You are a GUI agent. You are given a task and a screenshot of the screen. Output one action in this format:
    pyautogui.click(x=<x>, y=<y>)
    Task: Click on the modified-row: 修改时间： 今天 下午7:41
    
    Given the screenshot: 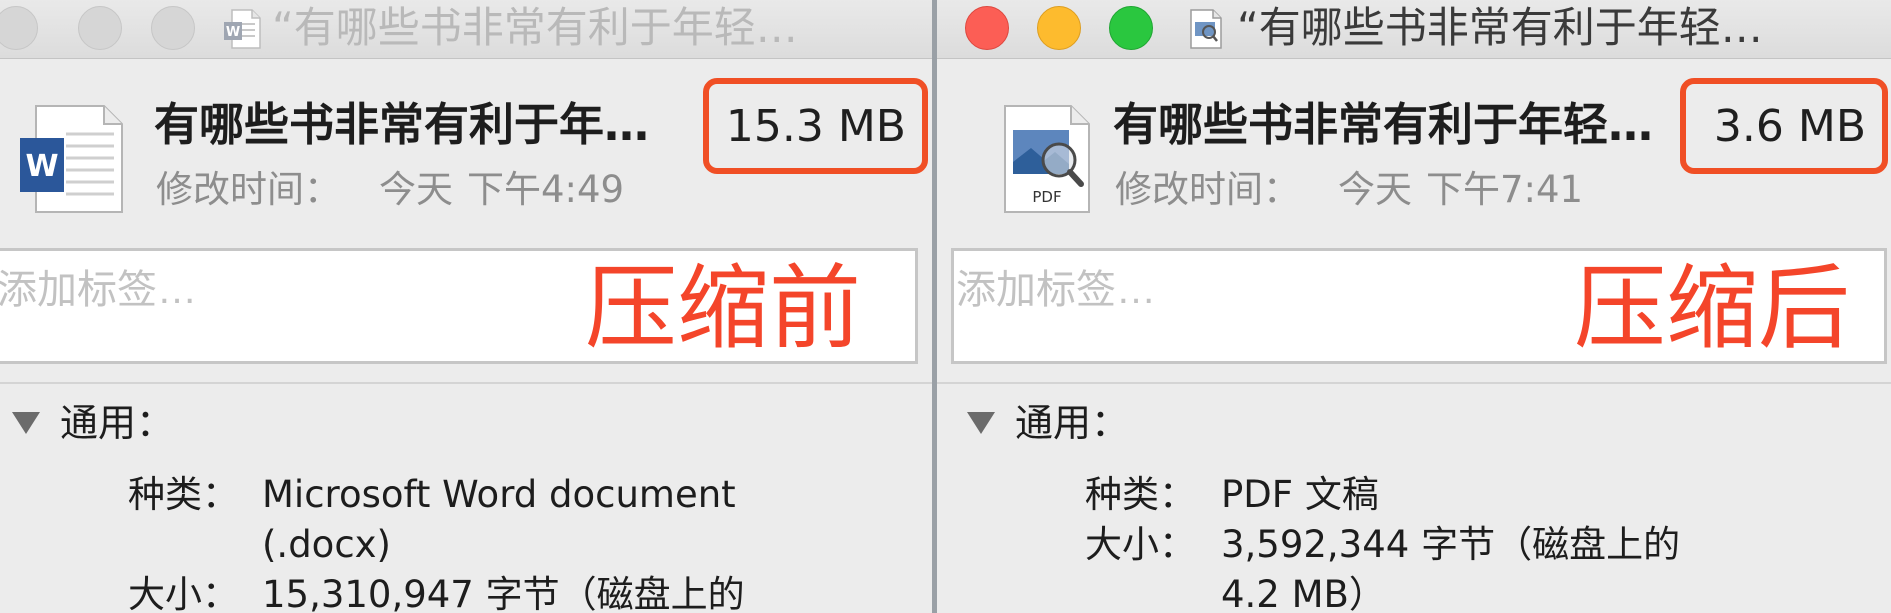 What is the action you would take?
    pyautogui.click(x=1349, y=190)
    